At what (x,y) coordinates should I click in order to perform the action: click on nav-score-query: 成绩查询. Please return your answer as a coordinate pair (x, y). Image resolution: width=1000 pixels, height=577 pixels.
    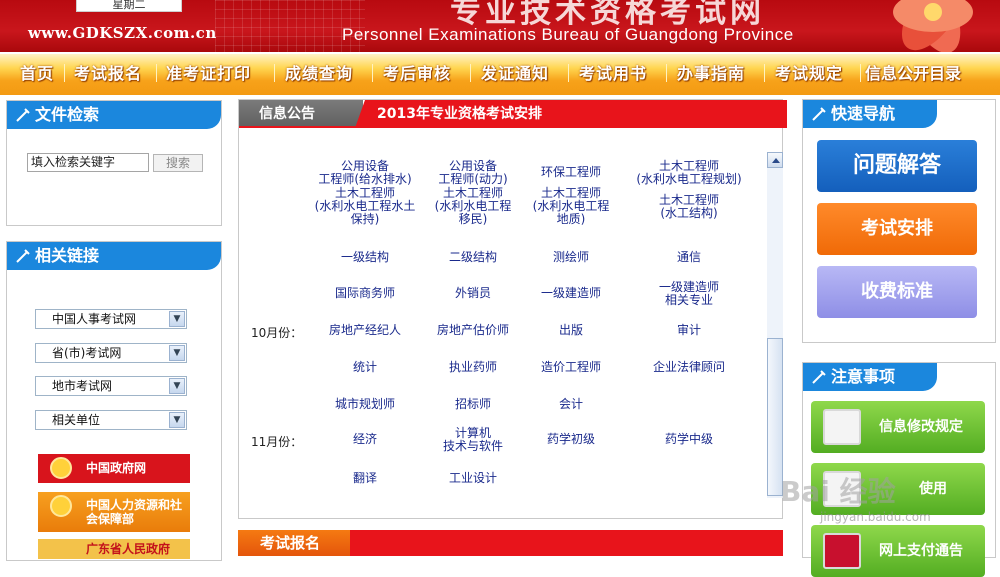
    Looking at the image, I should click on (319, 72).